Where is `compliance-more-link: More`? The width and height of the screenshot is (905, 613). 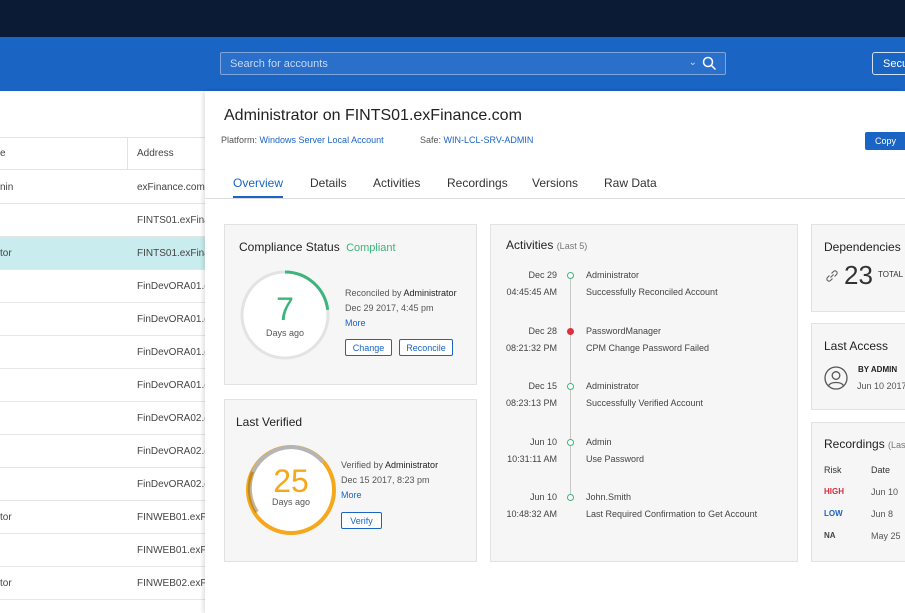
compliance-more-link: More is located at coordinates (355, 323).